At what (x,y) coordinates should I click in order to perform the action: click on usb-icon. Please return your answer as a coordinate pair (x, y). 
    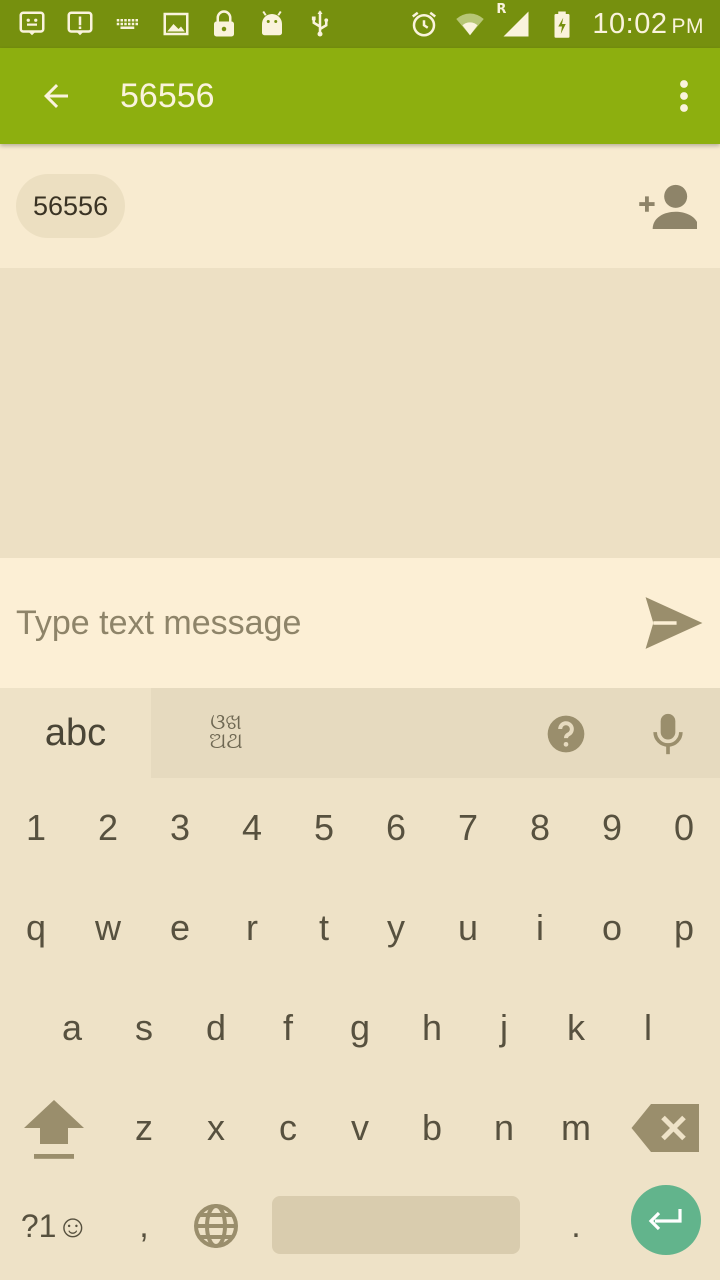
    Looking at the image, I should click on (320, 24).